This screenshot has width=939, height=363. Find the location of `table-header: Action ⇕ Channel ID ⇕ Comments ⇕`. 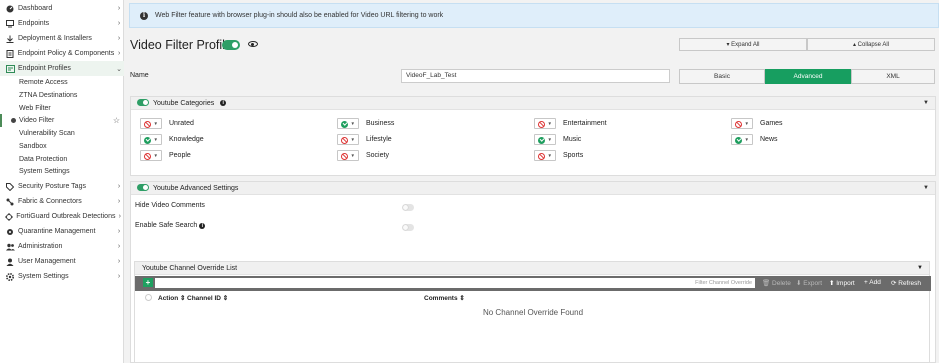

table-header: Action ⇕ Channel ID ⇕ Comments ⇕ is located at coordinates (533, 298).